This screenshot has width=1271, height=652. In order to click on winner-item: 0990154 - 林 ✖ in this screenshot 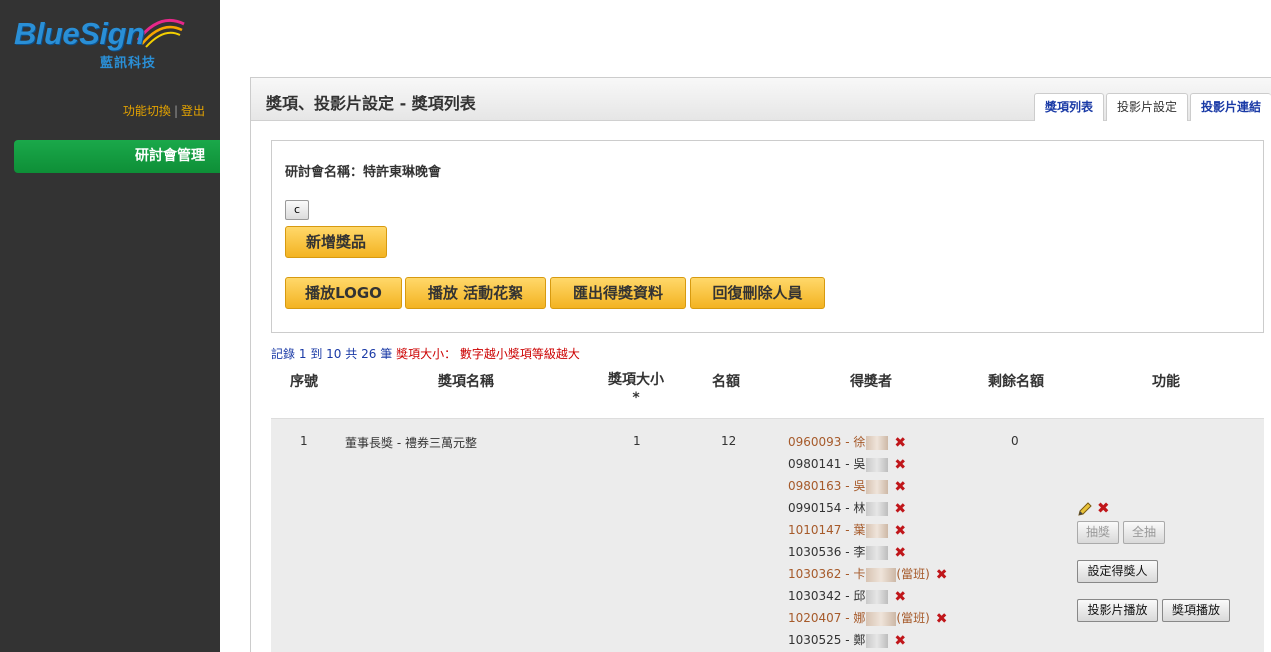, I will do `click(847, 508)`.